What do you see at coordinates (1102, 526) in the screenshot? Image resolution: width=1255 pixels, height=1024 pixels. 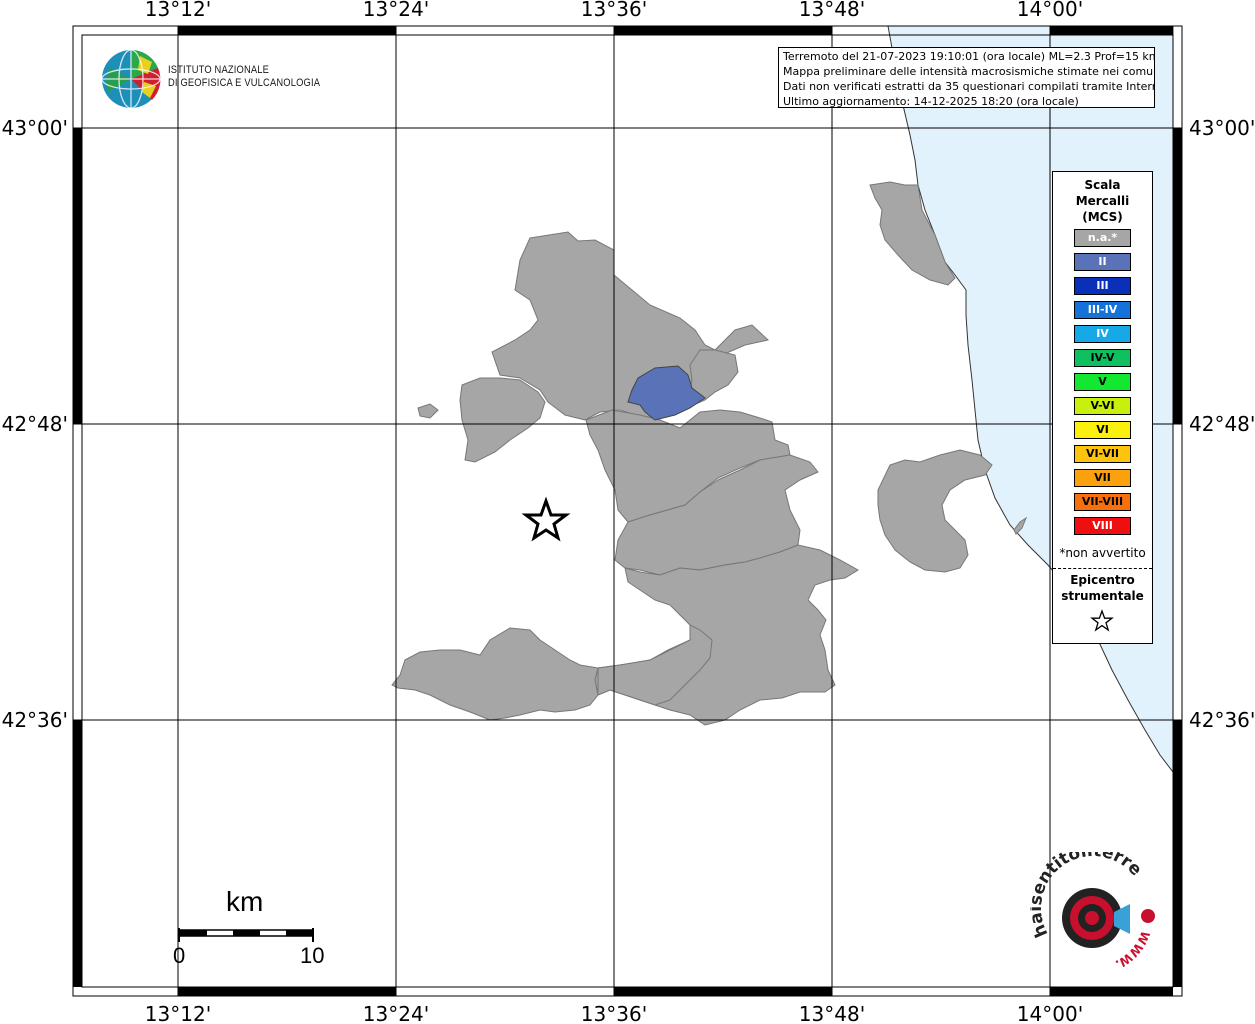 I see `legend-swatch: VIII` at bounding box center [1102, 526].